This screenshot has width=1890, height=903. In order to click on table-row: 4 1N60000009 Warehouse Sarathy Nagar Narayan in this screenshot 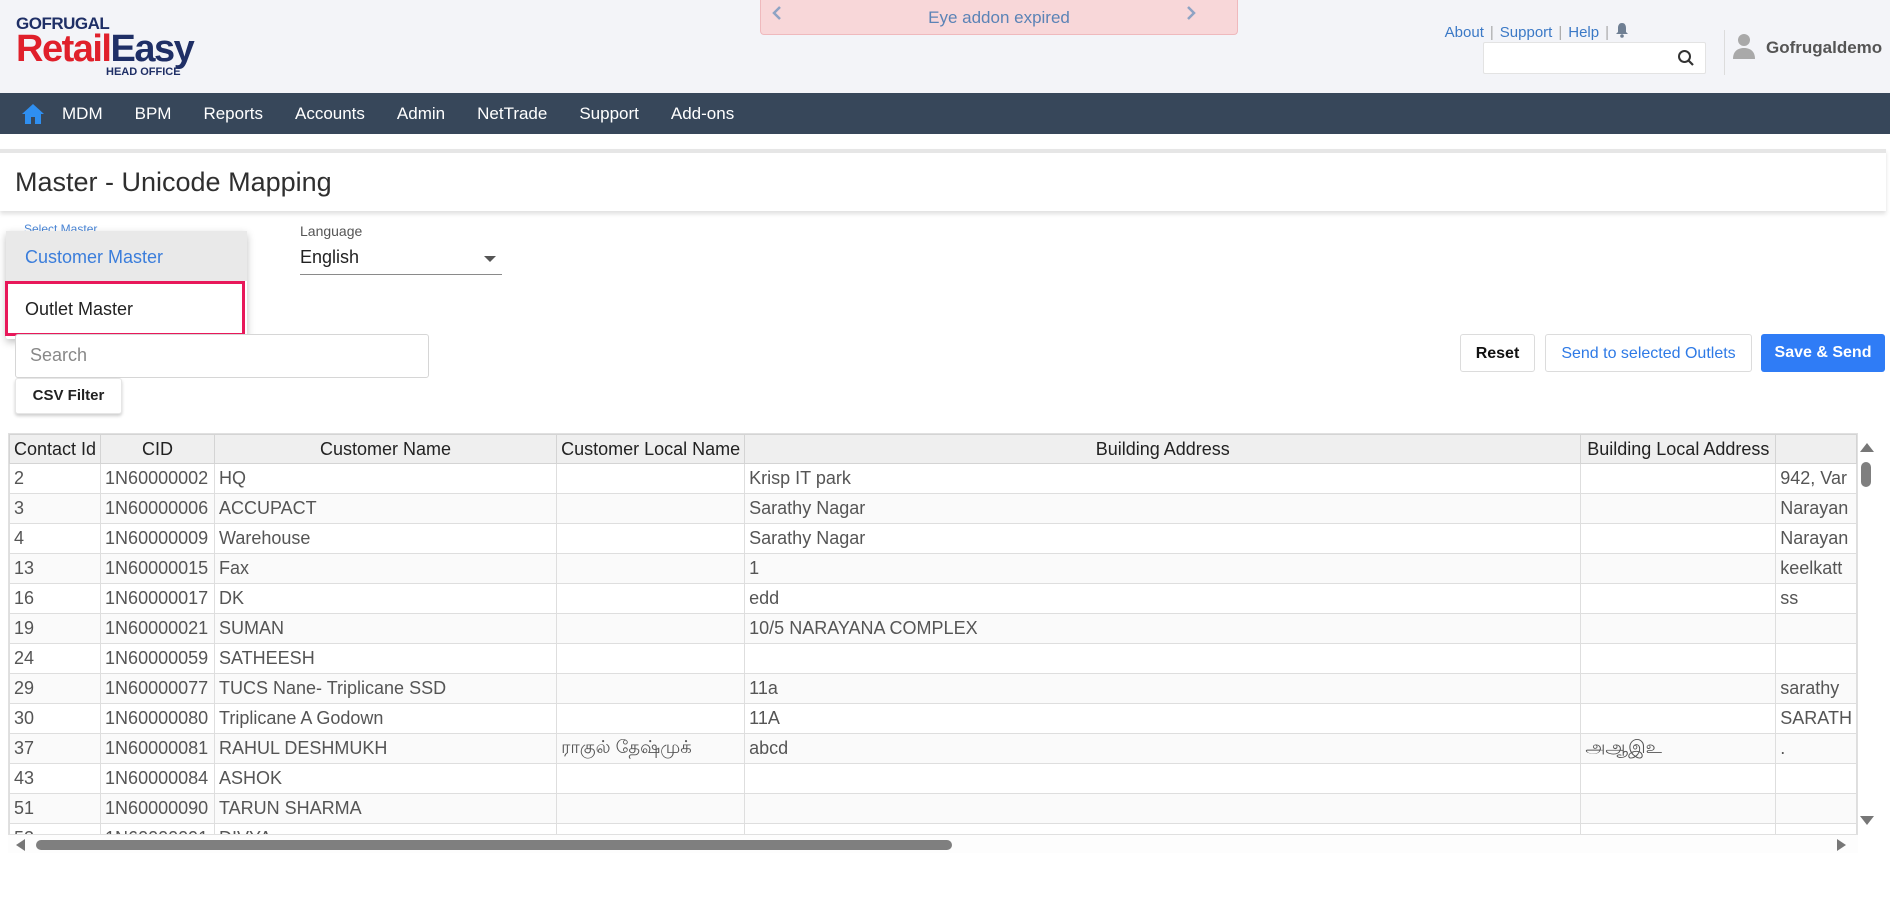, I will do `click(933, 538)`.